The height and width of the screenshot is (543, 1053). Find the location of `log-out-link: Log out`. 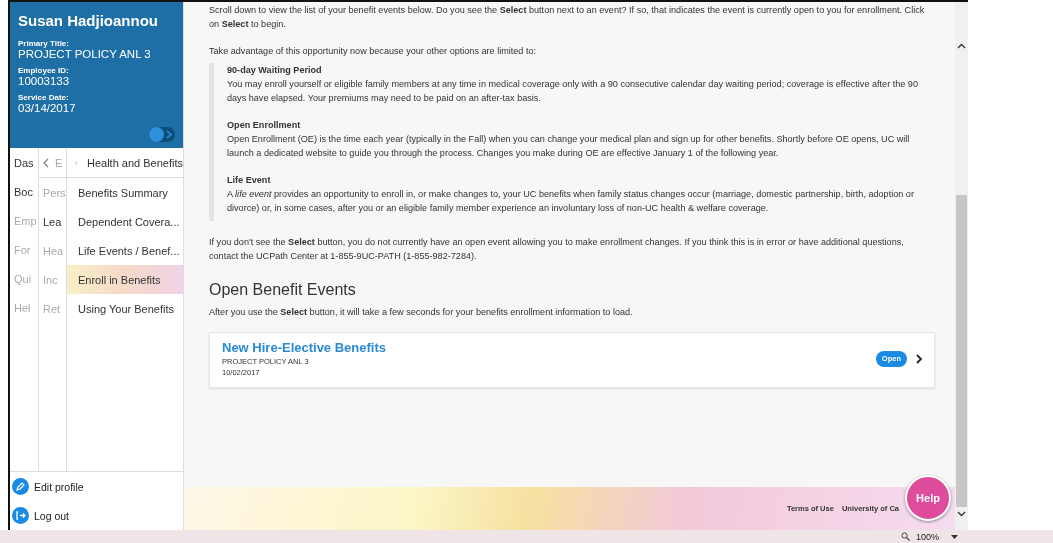

log-out-link: Log out is located at coordinates (96, 515).